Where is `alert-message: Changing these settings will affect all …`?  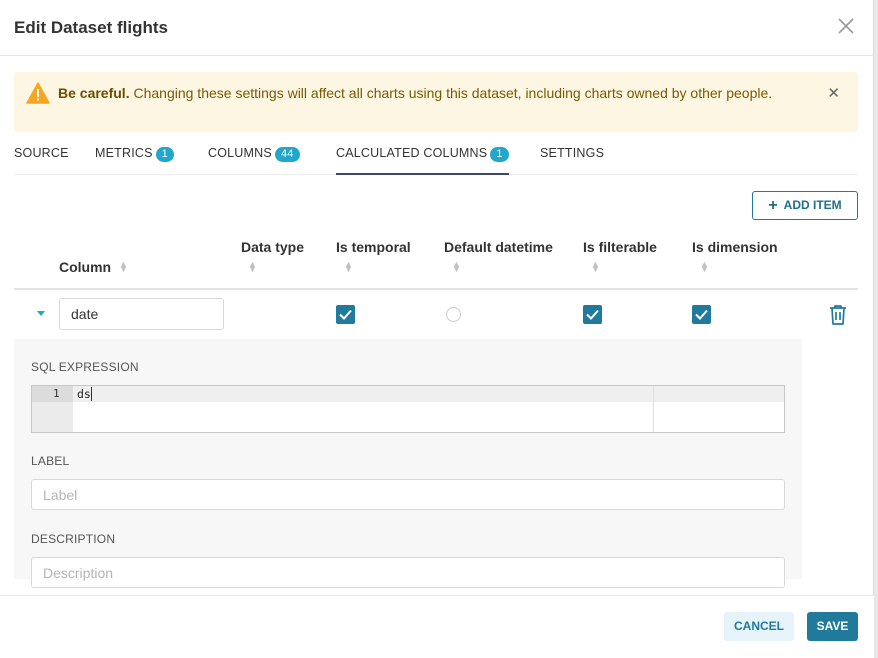 alert-message: Changing these settings will affect all … is located at coordinates (453, 93).